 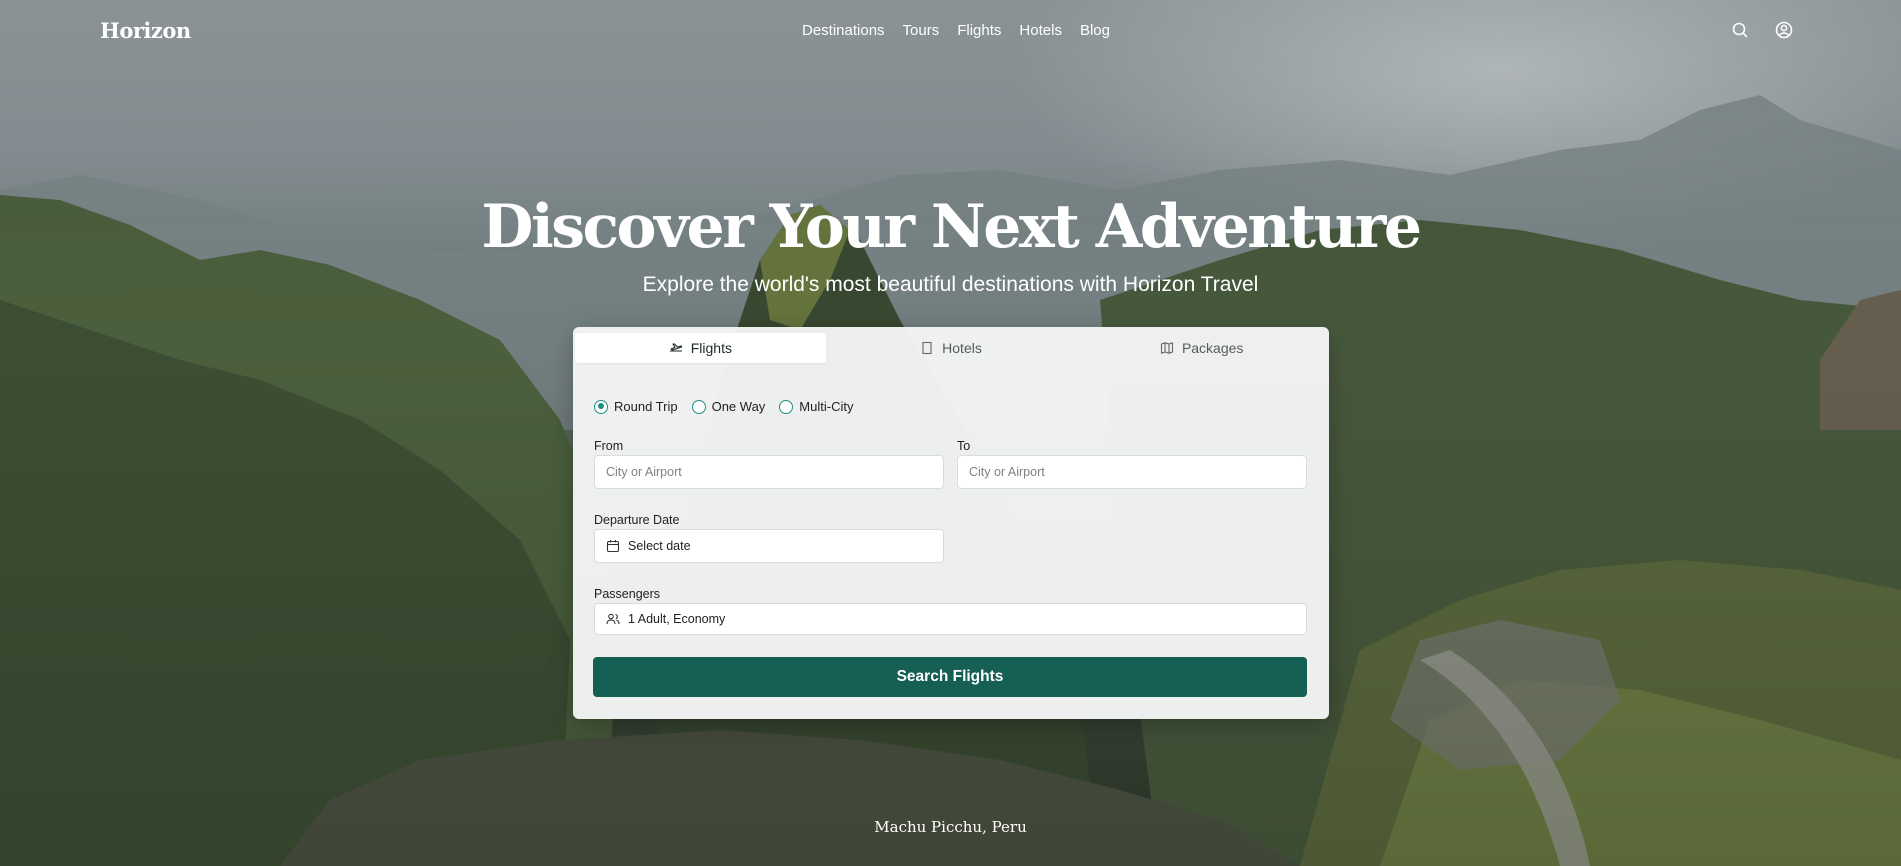 I want to click on radio-one-way-label: One Way, so click(x=738, y=406).